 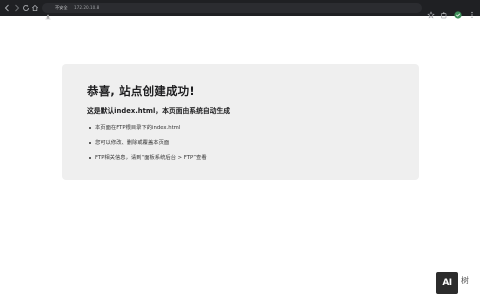 I want to click on warning-icon, so click(x=48, y=12).